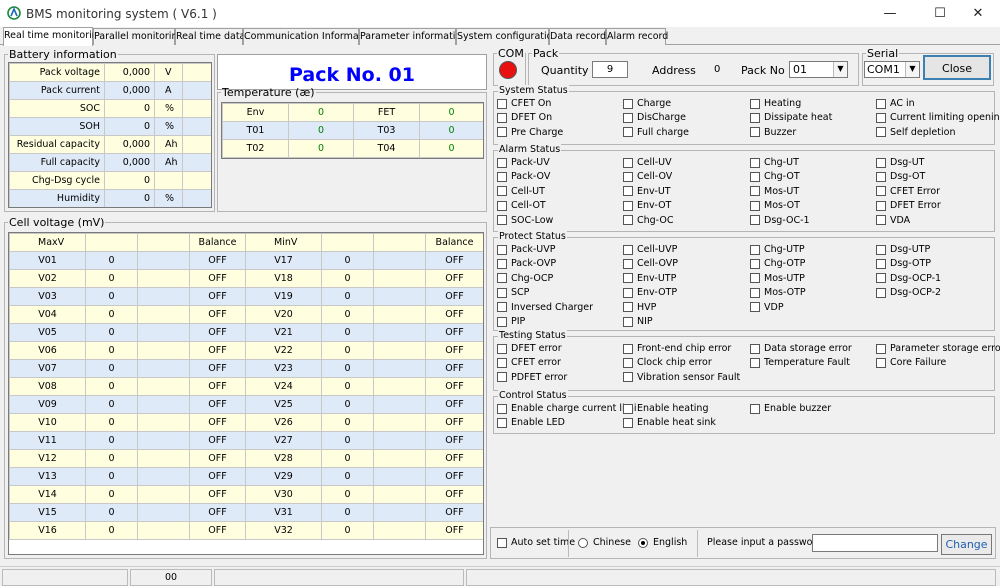  What do you see at coordinates (915, 132) in the screenshot?
I see `status-checkbox: Self depletion` at bounding box center [915, 132].